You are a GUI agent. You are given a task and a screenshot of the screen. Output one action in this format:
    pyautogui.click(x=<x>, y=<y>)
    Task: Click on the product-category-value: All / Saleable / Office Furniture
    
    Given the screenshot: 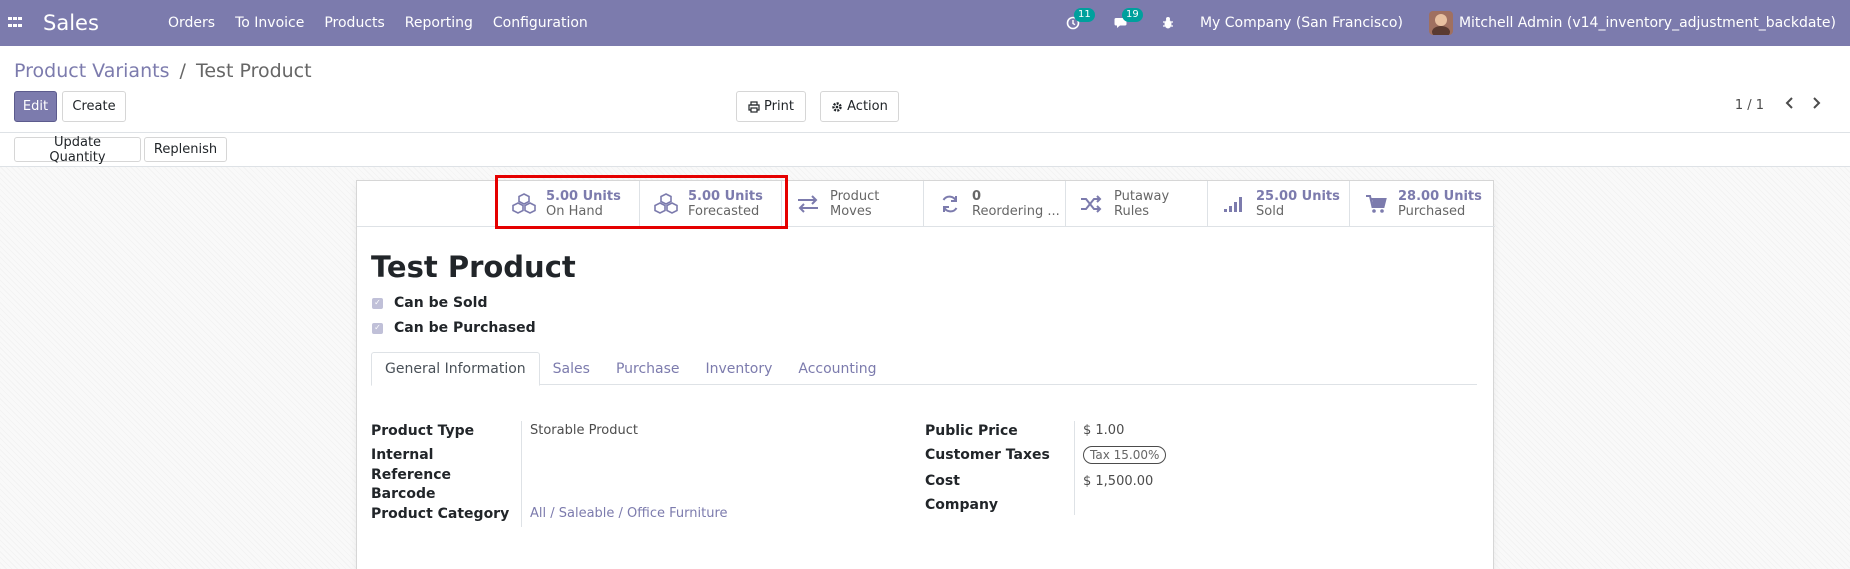 What is the action you would take?
    pyautogui.click(x=629, y=513)
    